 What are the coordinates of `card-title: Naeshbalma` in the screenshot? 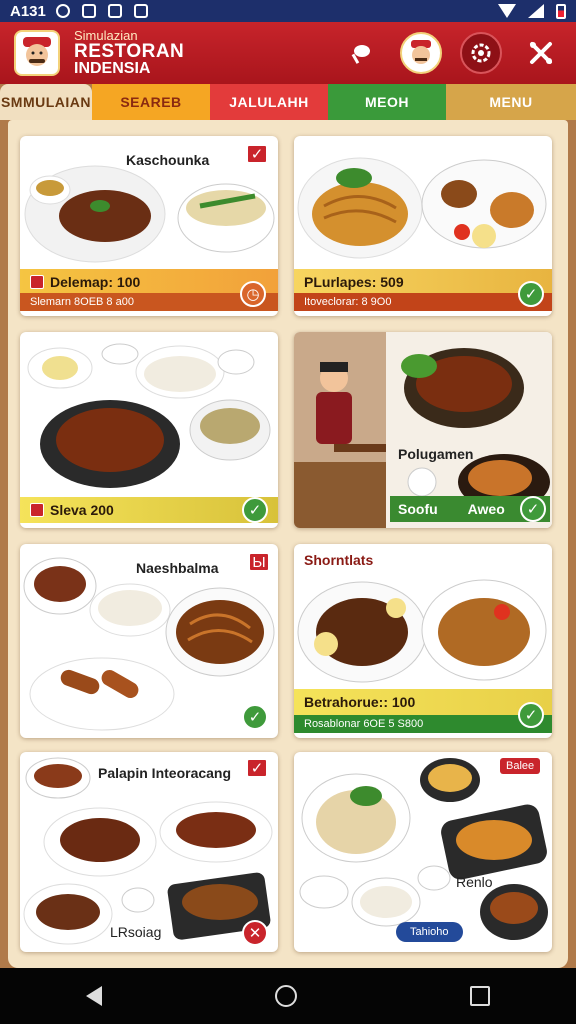 It's located at (177, 568).